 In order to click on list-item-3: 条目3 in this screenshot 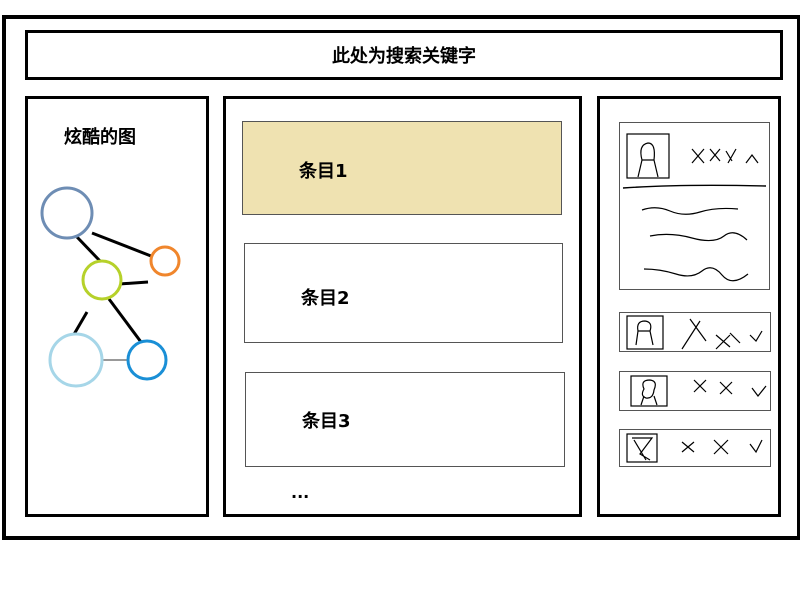, I will do `click(405, 419)`.